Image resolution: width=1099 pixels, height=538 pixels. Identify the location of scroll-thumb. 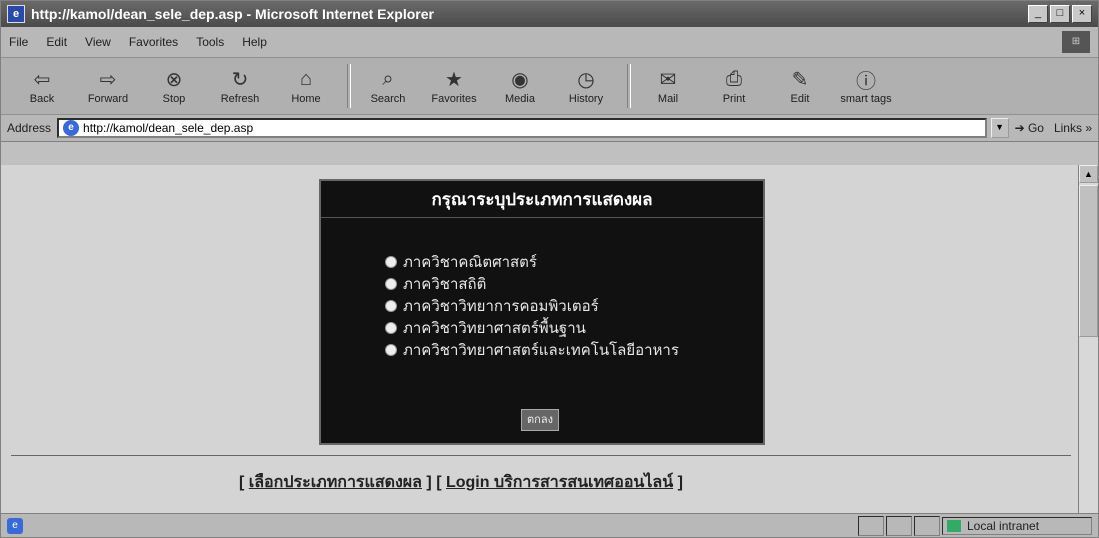
(1088, 261).